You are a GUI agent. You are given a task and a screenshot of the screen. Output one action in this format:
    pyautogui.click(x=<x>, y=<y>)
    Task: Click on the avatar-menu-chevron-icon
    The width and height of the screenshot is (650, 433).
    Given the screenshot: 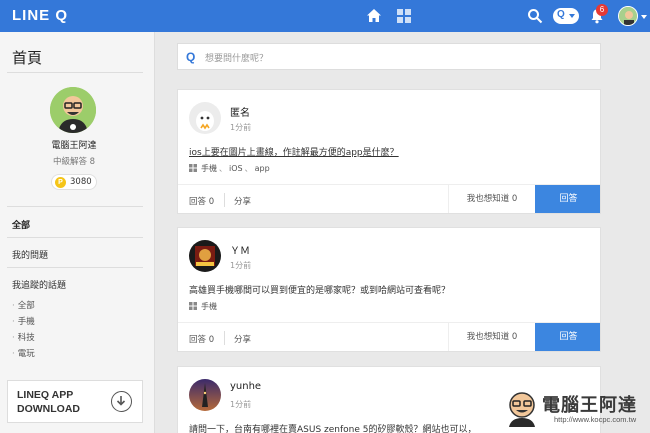 What is the action you would take?
    pyautogui.click(x=644, y=17)
    